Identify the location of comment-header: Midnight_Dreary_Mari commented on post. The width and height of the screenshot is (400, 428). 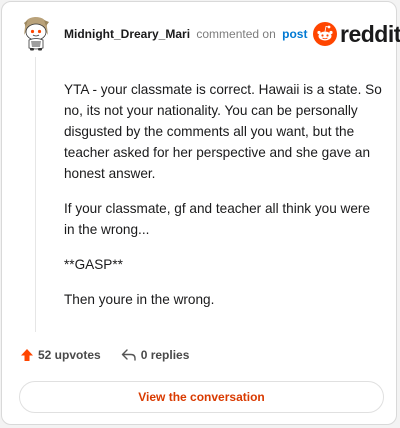
(185, 34).